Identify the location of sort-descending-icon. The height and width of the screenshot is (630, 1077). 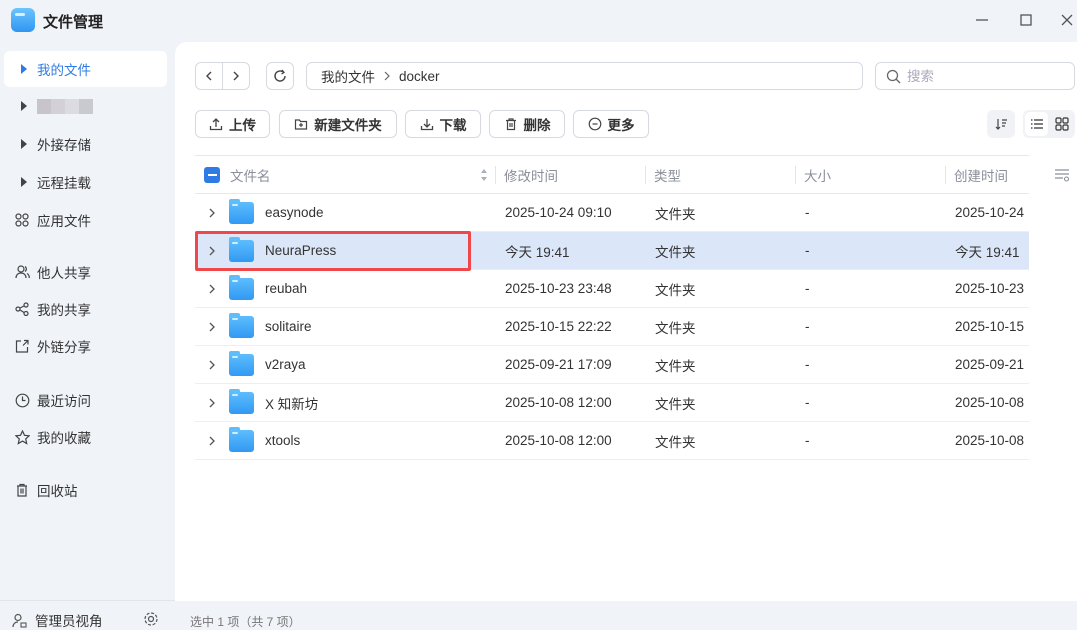
(1001, 124).